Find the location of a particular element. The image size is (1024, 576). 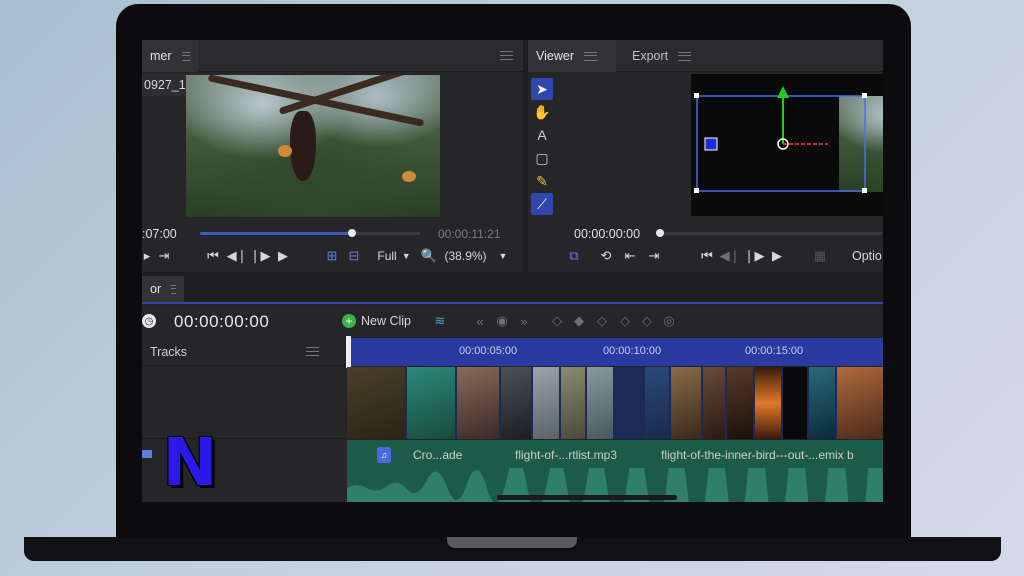

timeline-ruler: 00:00:05:00 00:00:10:00 00:00:15:00 is located at coordinates (615, 352).